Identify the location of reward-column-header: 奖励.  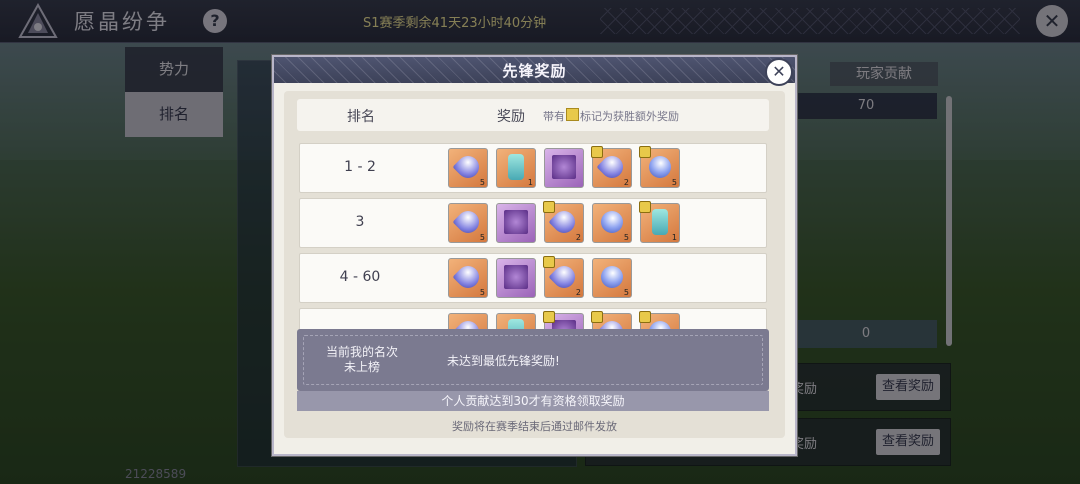
(511, 117).